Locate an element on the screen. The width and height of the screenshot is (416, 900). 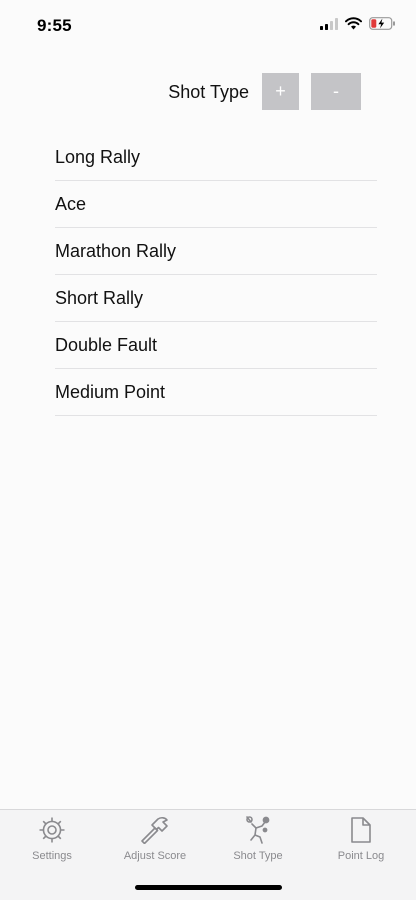
tab-settings: Settings is located at coordinates (52, 844).